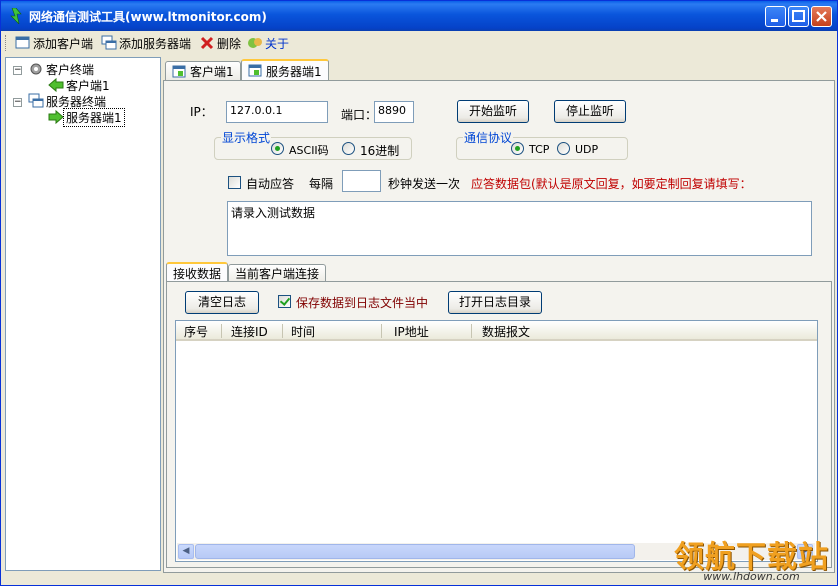 The height and width of the screenshot is (586, 838). What do you see at coordinates (419, 43) in the screenshot?
I see `toolbar: 添加客户端 添加服务器端 删除 关于` at bounding box center [419, 43].